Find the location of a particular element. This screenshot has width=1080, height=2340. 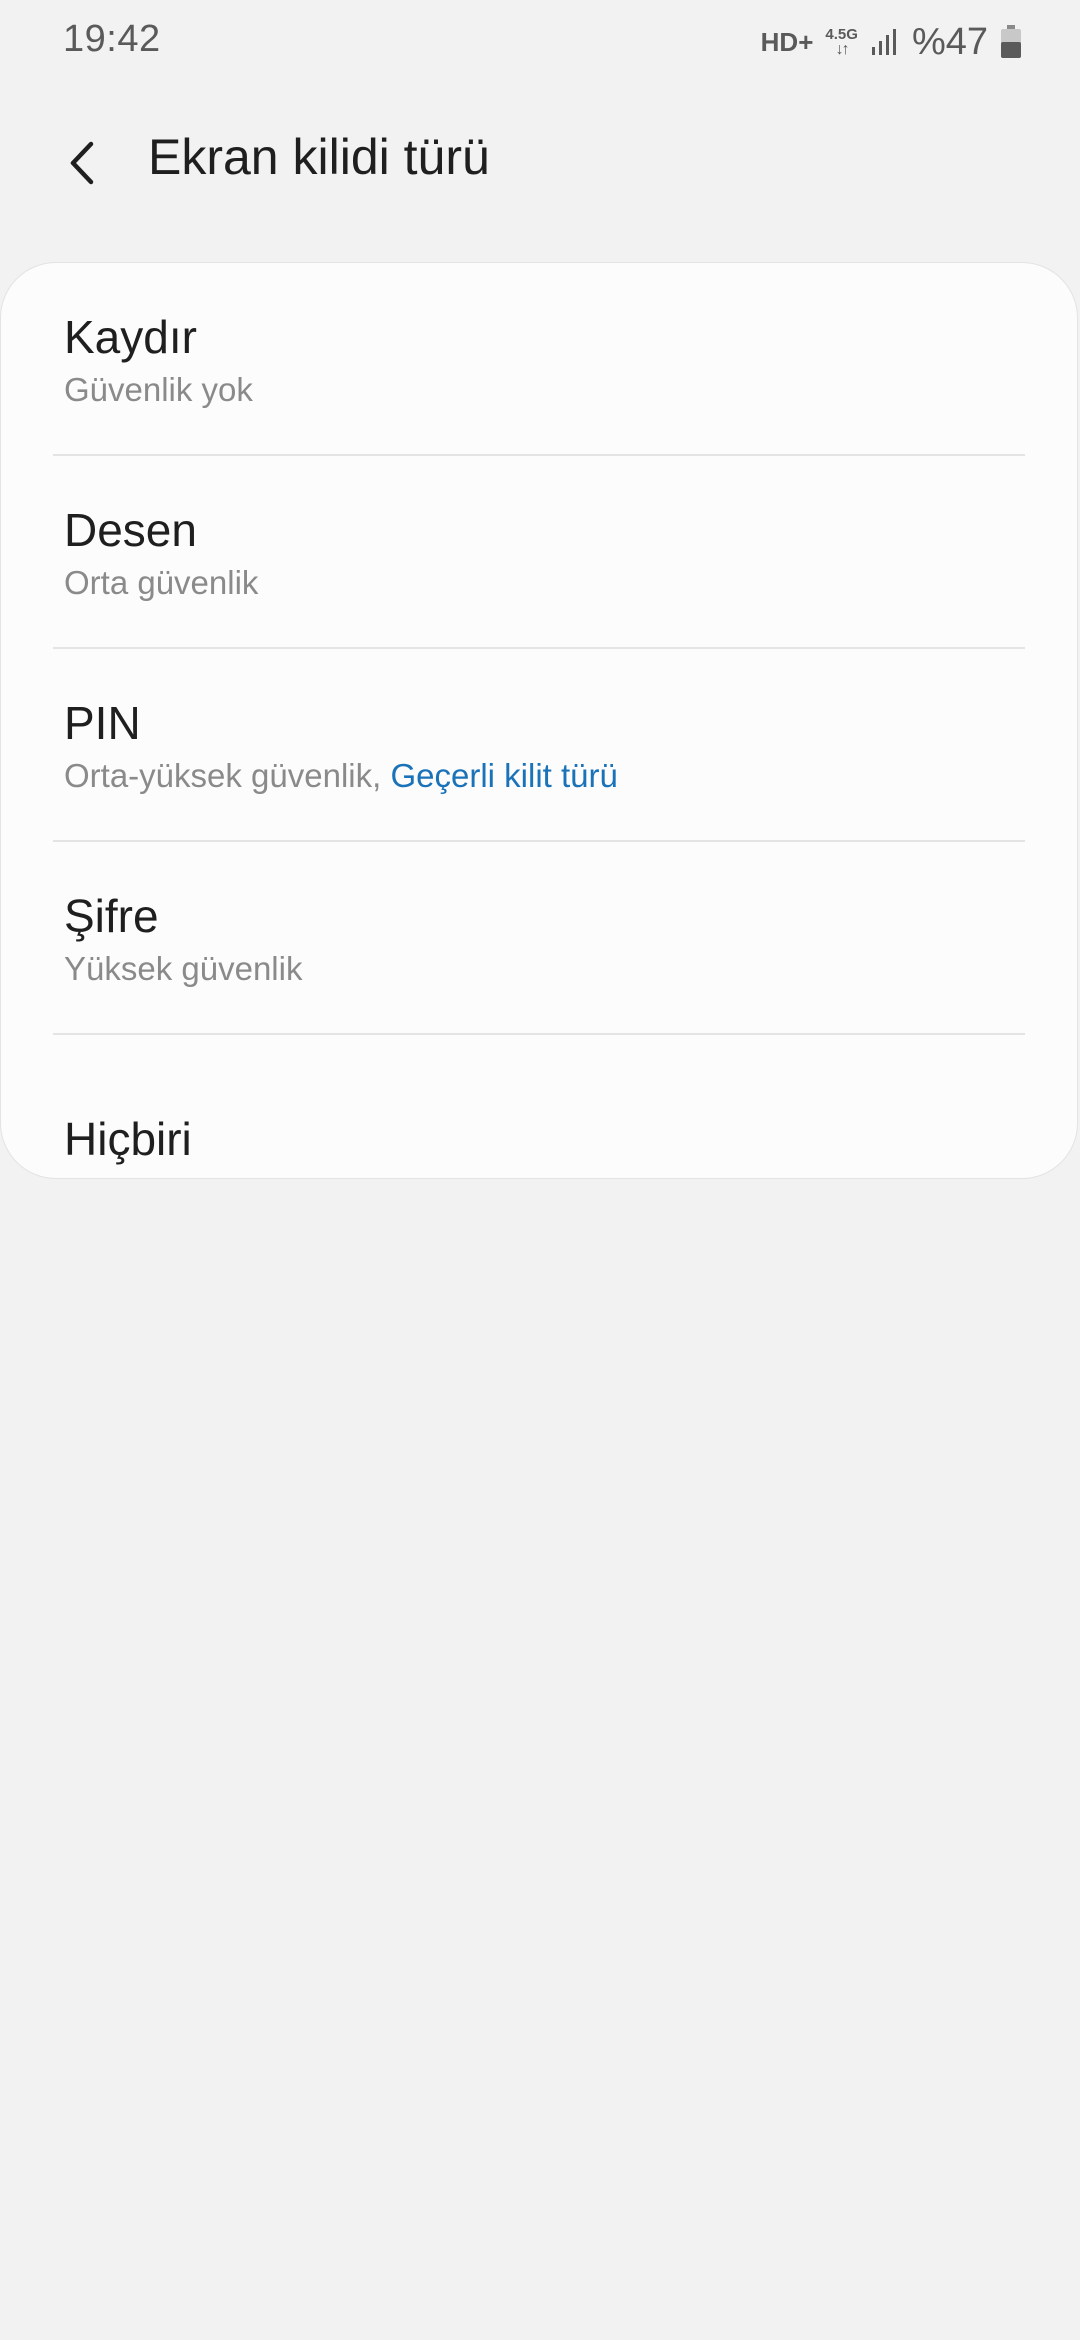

status-icons: HD+ 4.5G ↓↑ %47 is located at coordinates (891, 42).